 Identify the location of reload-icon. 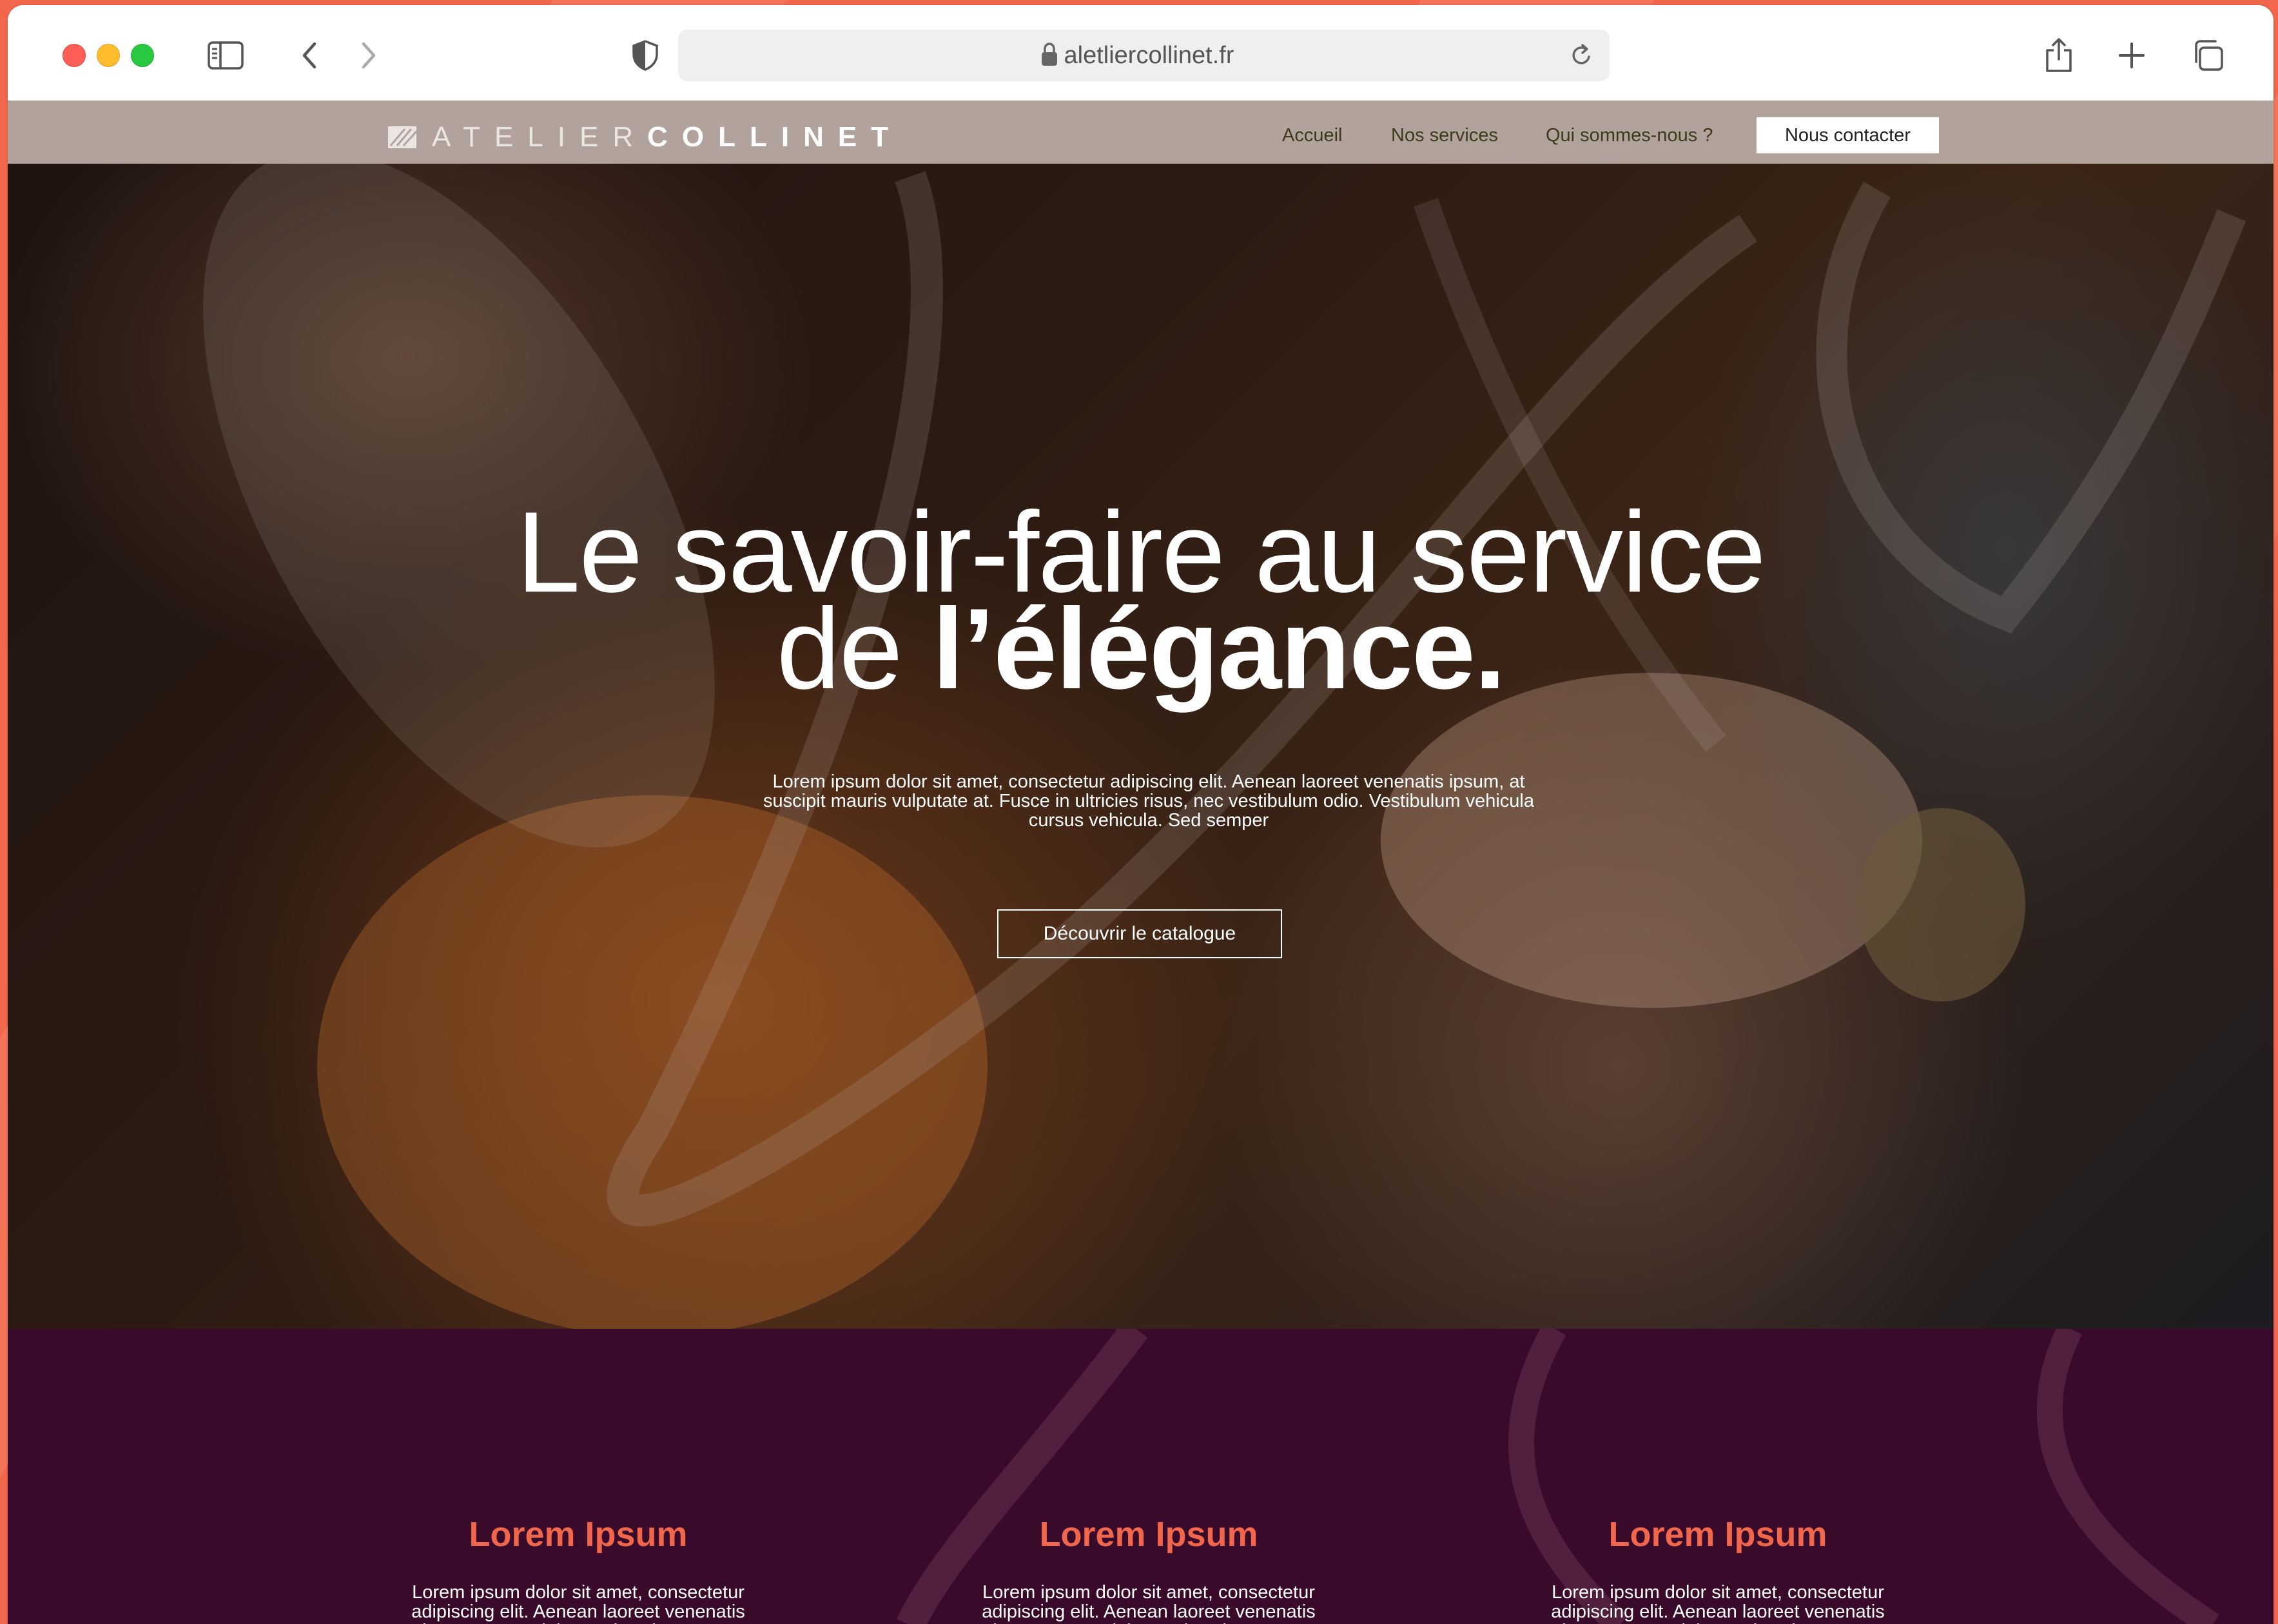
(1581, 57).